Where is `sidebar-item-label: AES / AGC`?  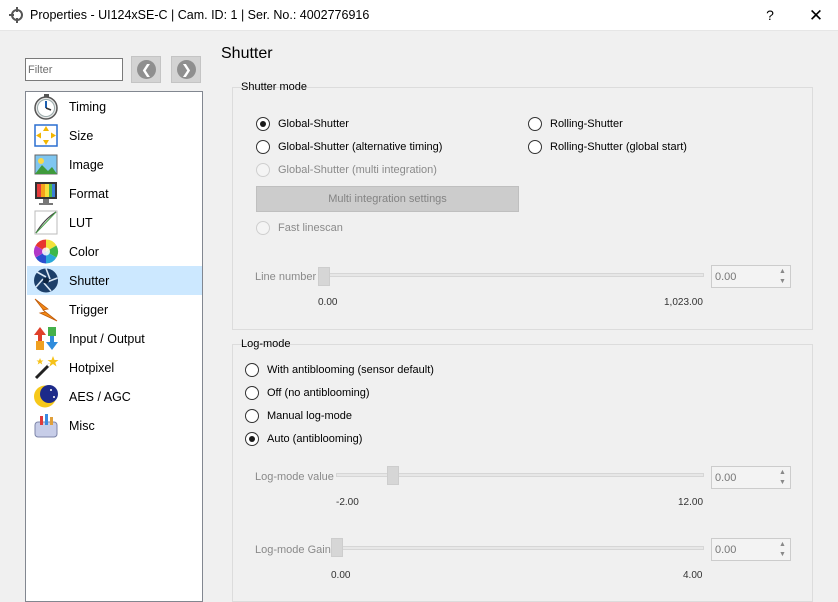
sidebar-item-label: AES / AGC is located at coordinates (100, 397).